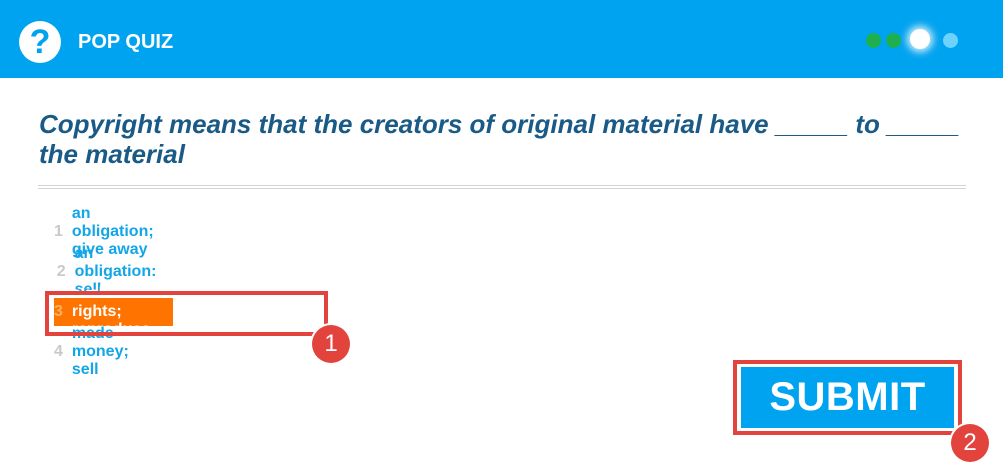 This screenshot has width=1003, height=466. I want to click on answer-number: 1, so click(58, 231).